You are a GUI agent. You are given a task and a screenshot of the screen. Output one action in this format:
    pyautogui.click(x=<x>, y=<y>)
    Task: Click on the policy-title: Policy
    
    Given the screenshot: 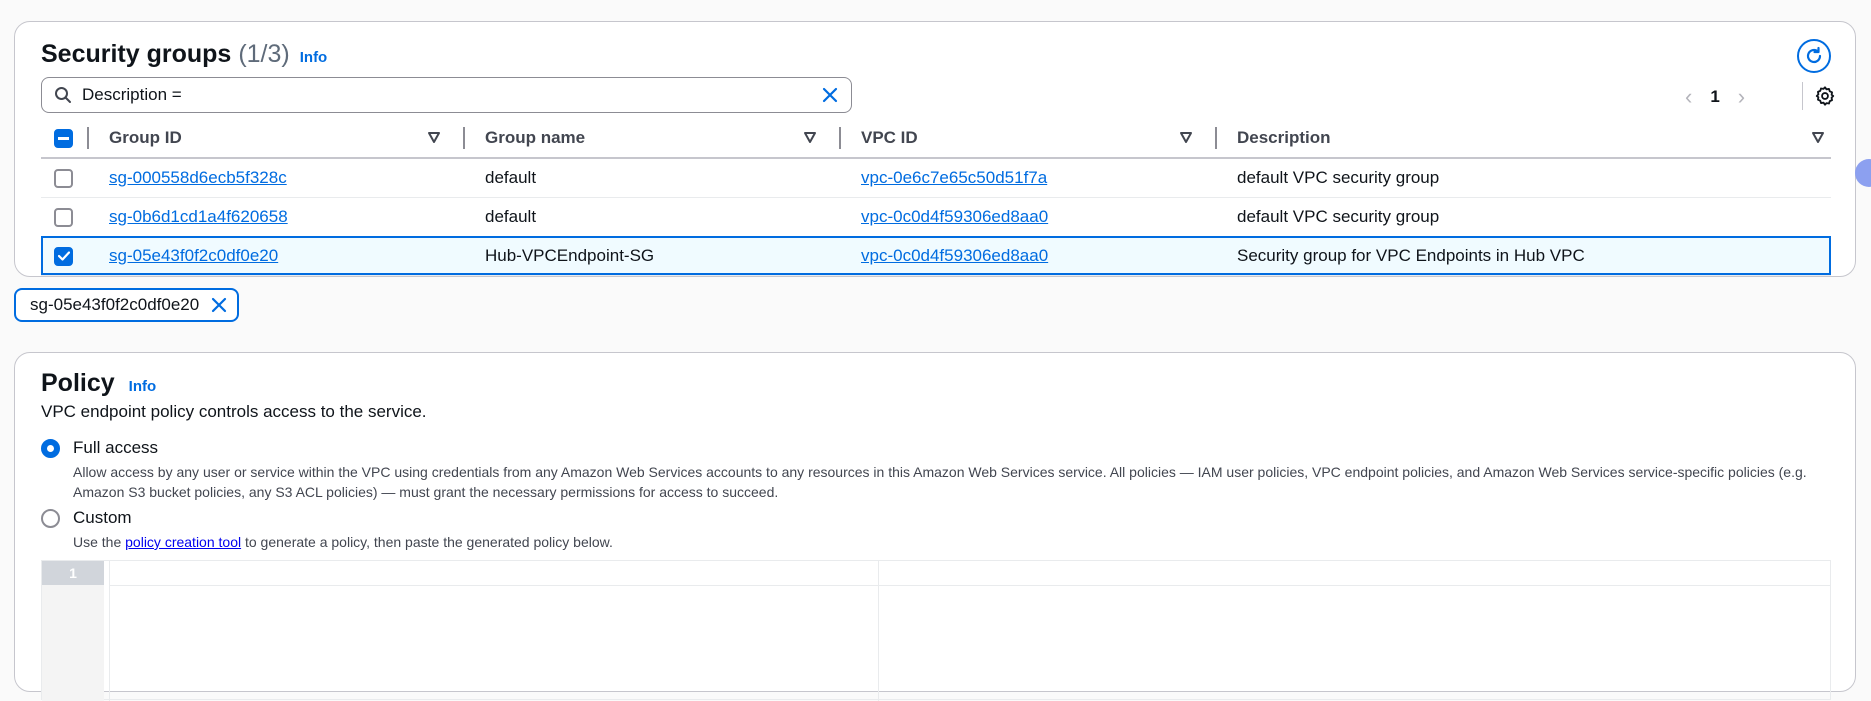 What is the action you would take?
    pyautogui.click(x=78, y=383)
    